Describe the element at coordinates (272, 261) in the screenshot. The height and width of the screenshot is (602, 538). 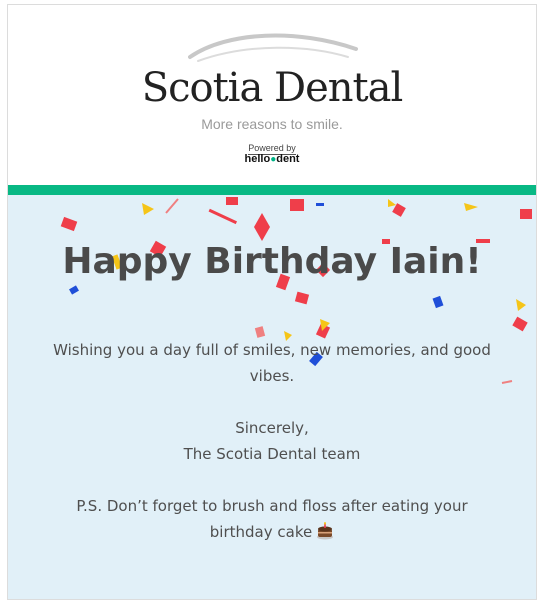
I see `birthday-headline: Happy Birthday Iain!` at that location.